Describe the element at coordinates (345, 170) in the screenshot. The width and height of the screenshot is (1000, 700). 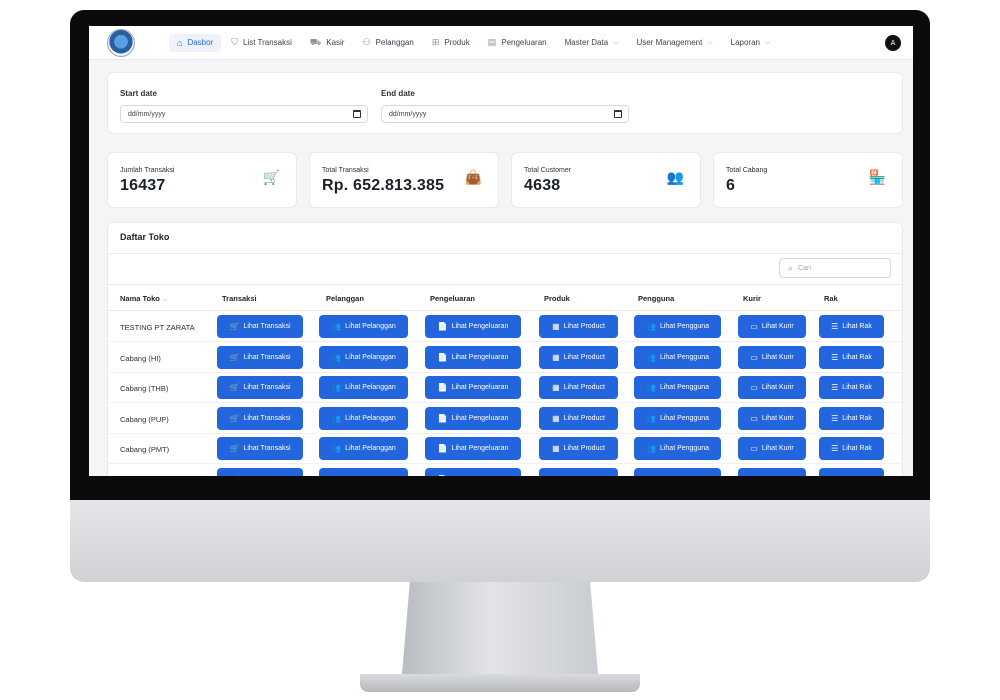
I see `stat-label: Total Transaksi` at that location.